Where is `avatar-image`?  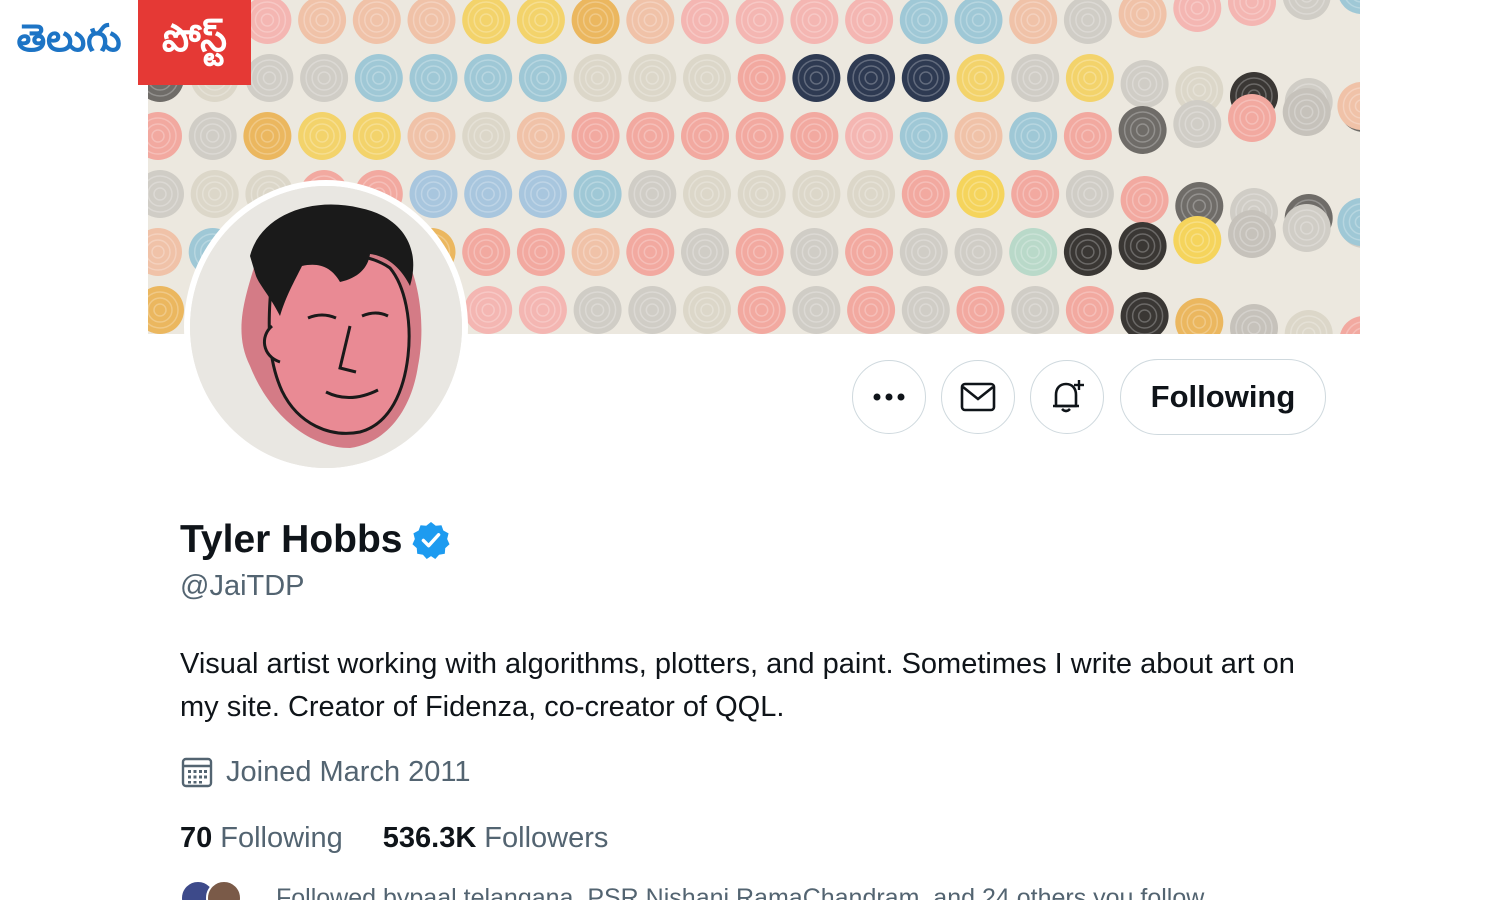 avatar-image is located at coordinates (326, 327).